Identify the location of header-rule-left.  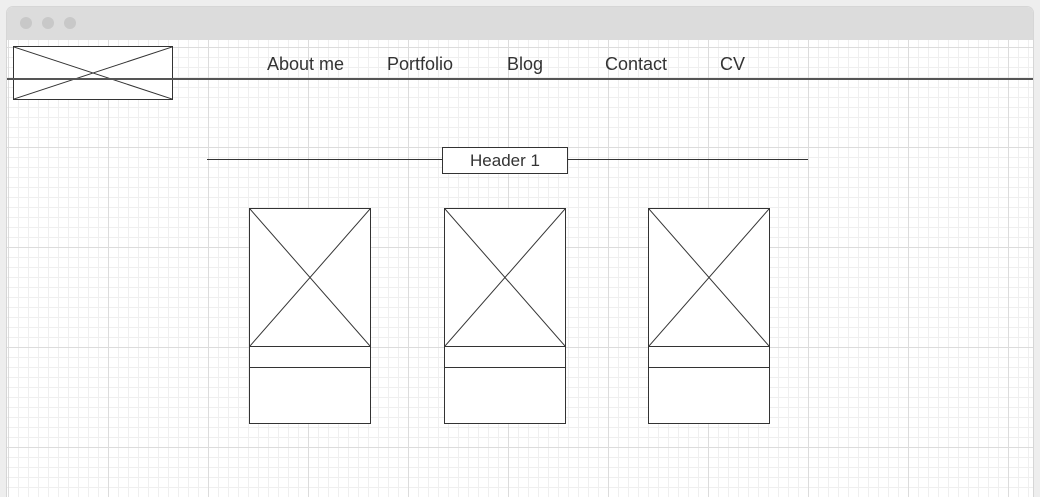
(325, 159).